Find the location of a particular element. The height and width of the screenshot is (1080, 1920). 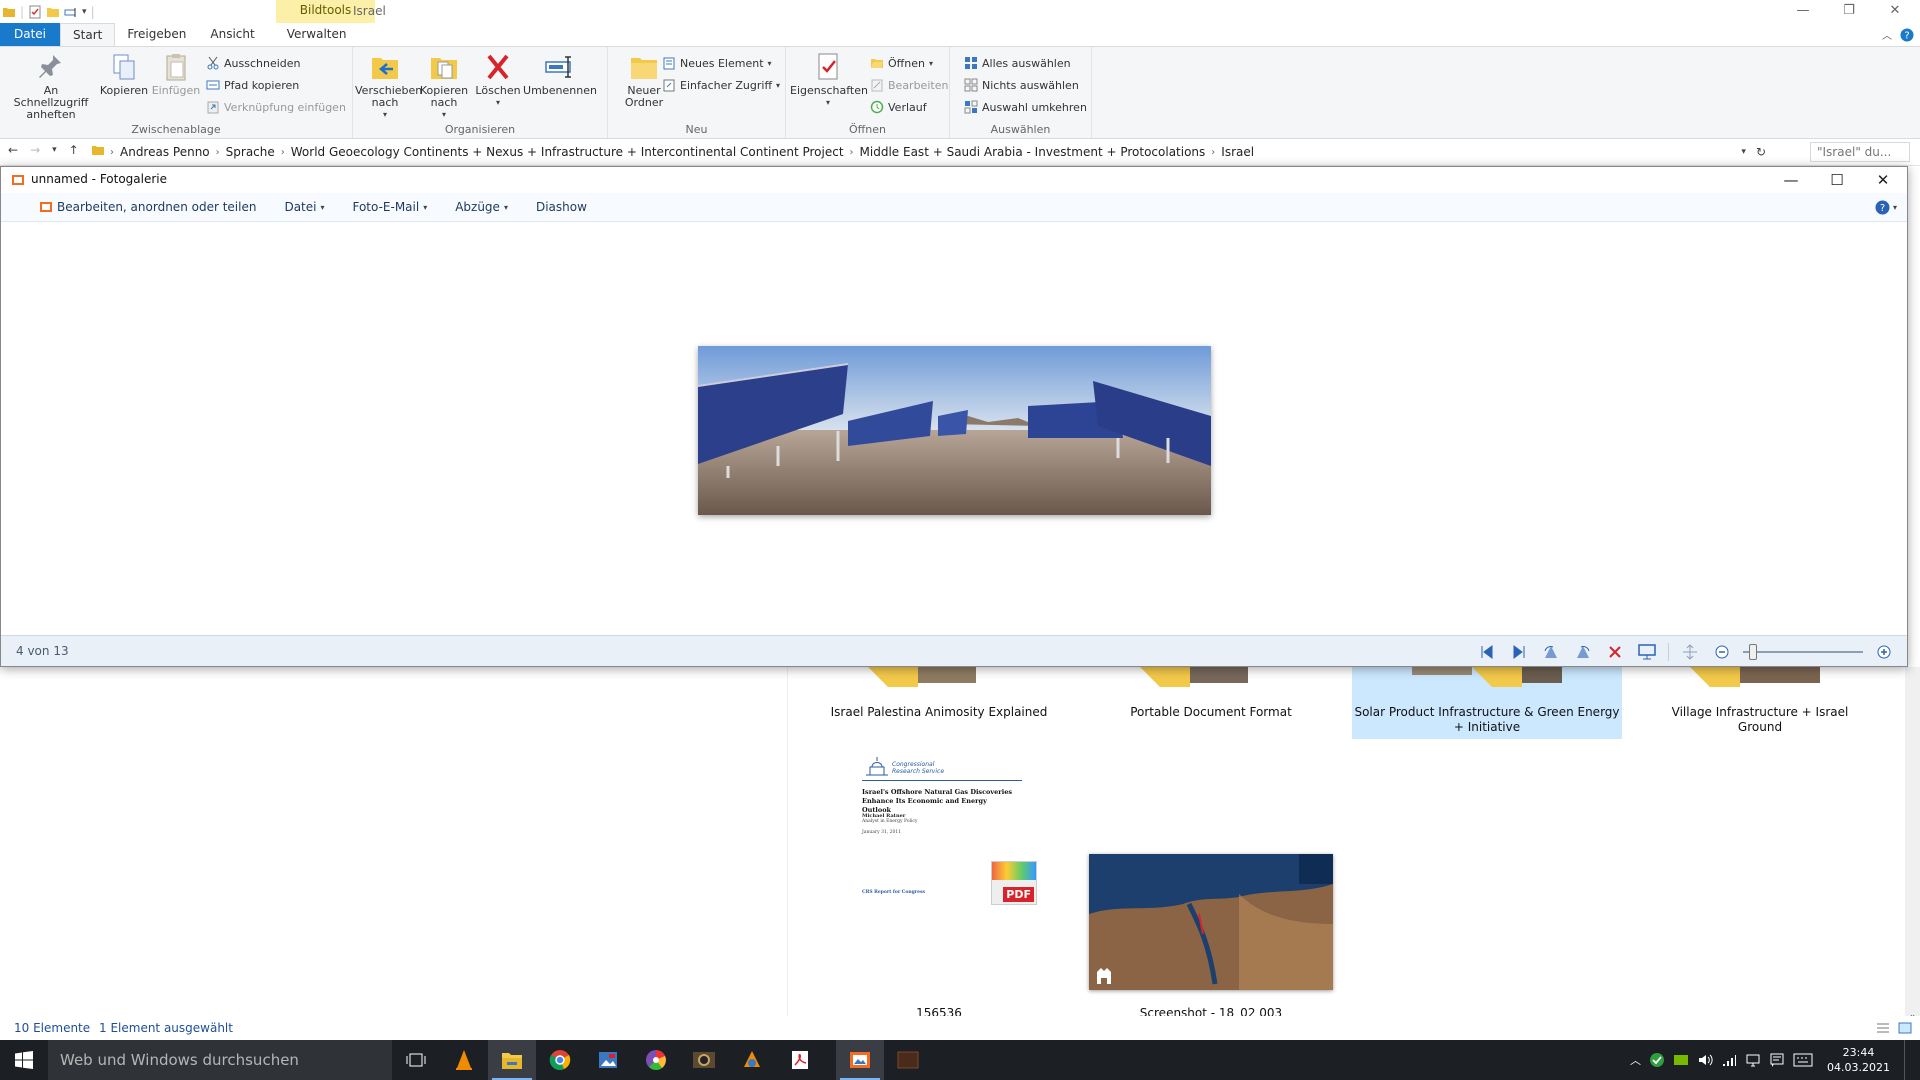

copy-to-button: Kopieren nach ▾ is located at coordinates (444, 86).